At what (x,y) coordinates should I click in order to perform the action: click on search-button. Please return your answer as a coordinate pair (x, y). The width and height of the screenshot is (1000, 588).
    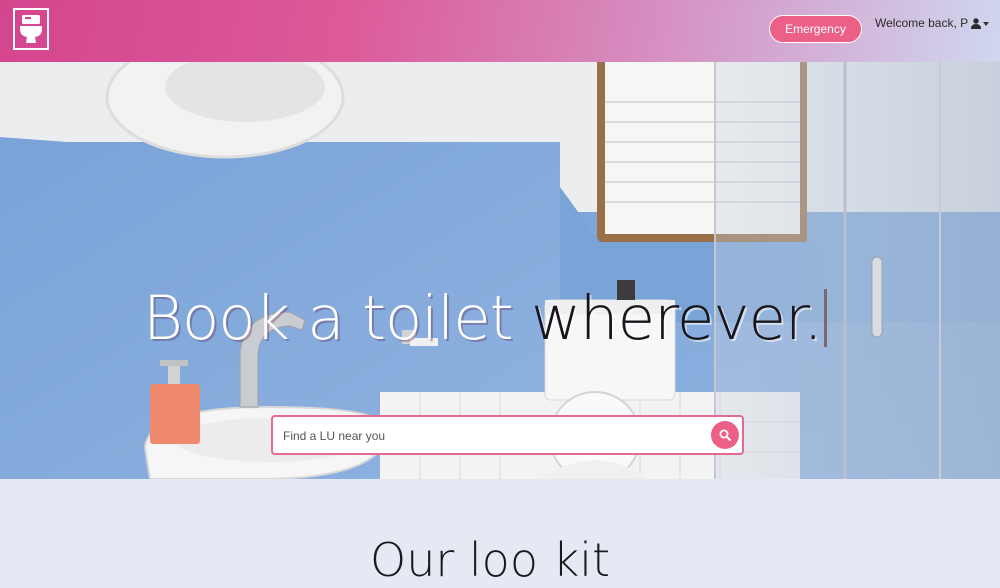
    Looking at the image, I should click on (725, 435).